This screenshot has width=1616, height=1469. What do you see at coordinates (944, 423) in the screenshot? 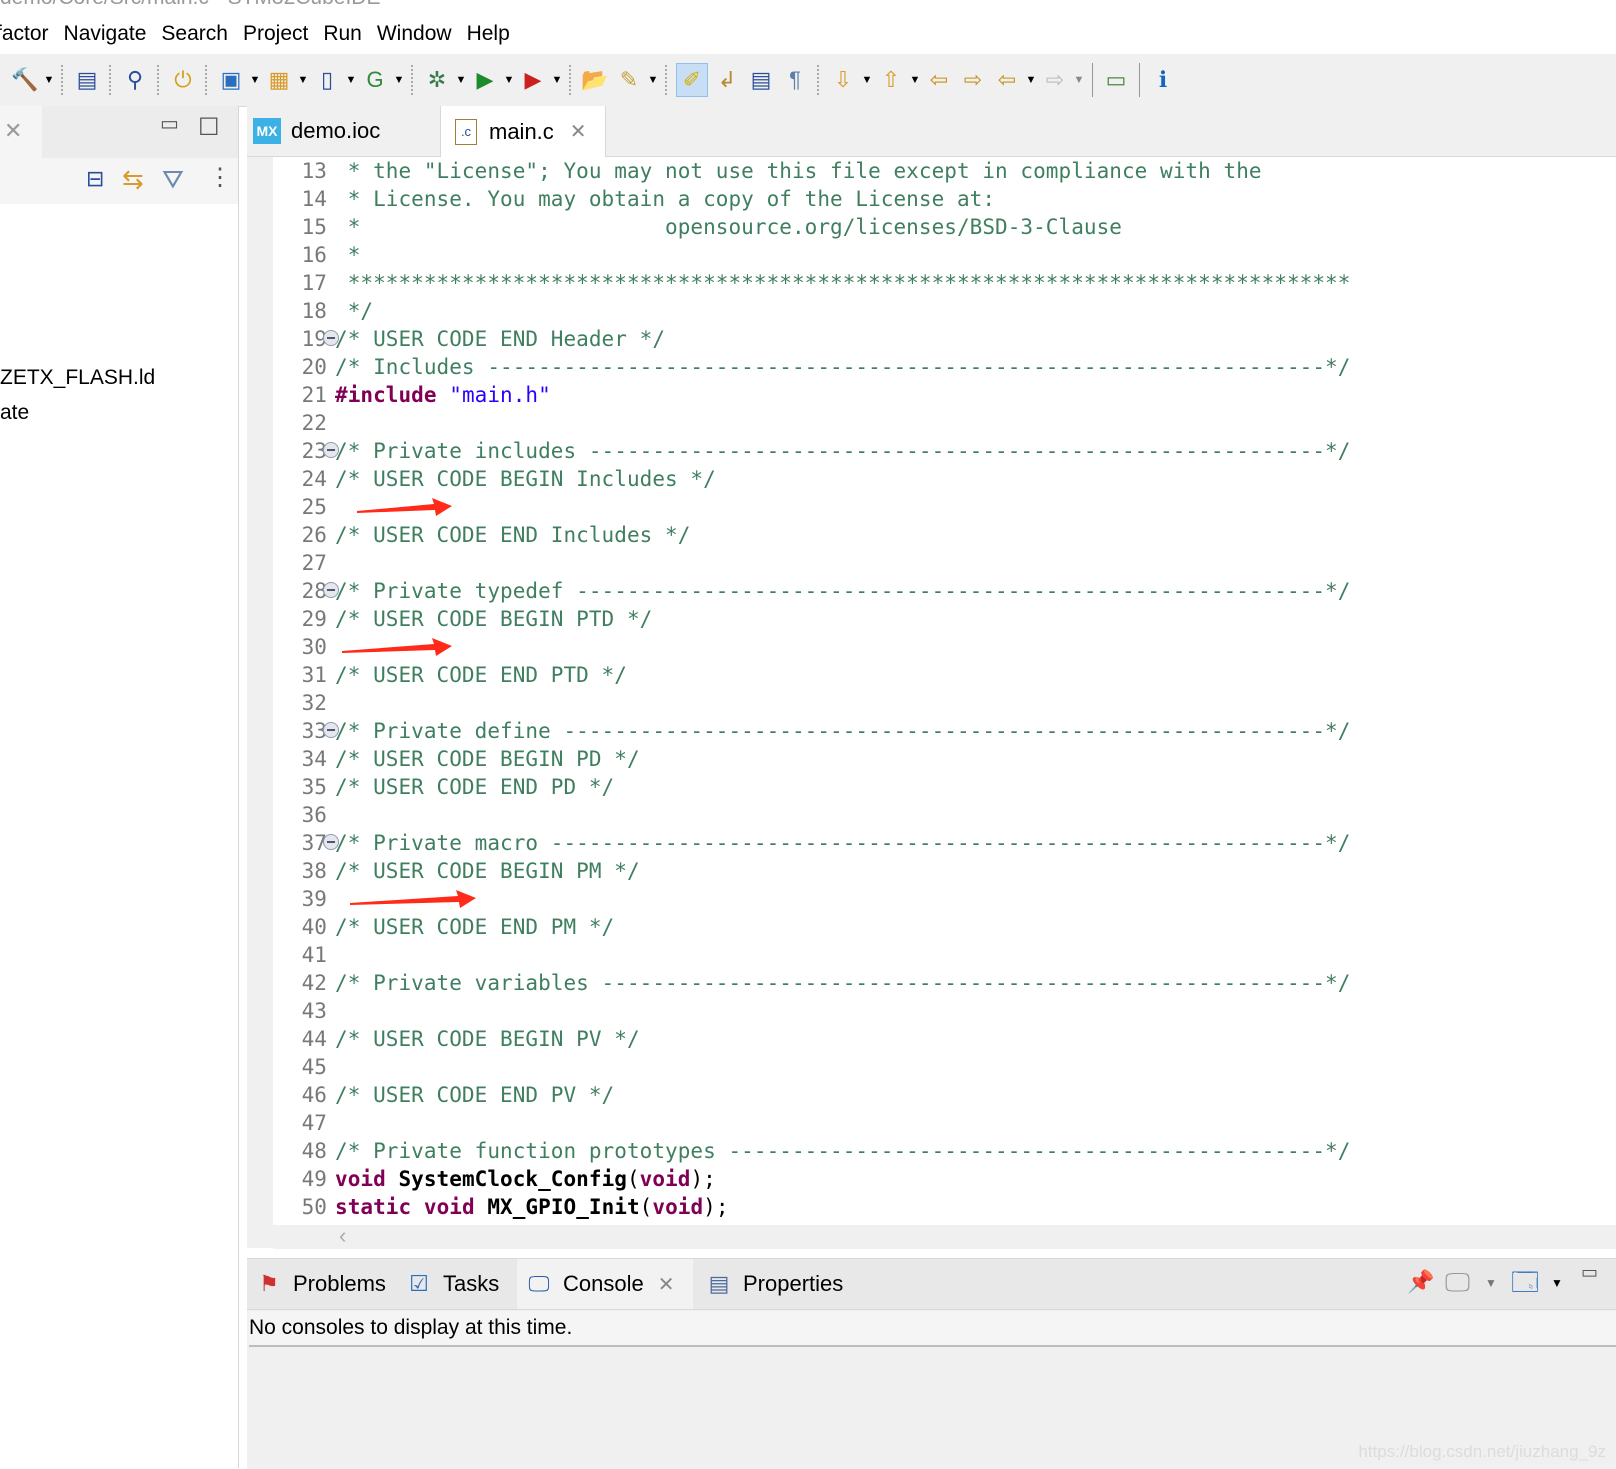
I see `code-line: 22` at bounding box center [944, 423].